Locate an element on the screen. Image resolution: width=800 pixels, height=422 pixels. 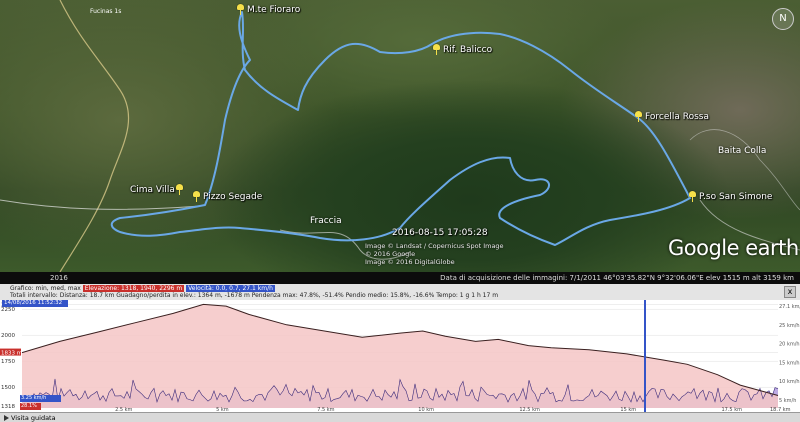
placemark-pso-san-simone: P.so San Simone is located at coordinates (730, 196).